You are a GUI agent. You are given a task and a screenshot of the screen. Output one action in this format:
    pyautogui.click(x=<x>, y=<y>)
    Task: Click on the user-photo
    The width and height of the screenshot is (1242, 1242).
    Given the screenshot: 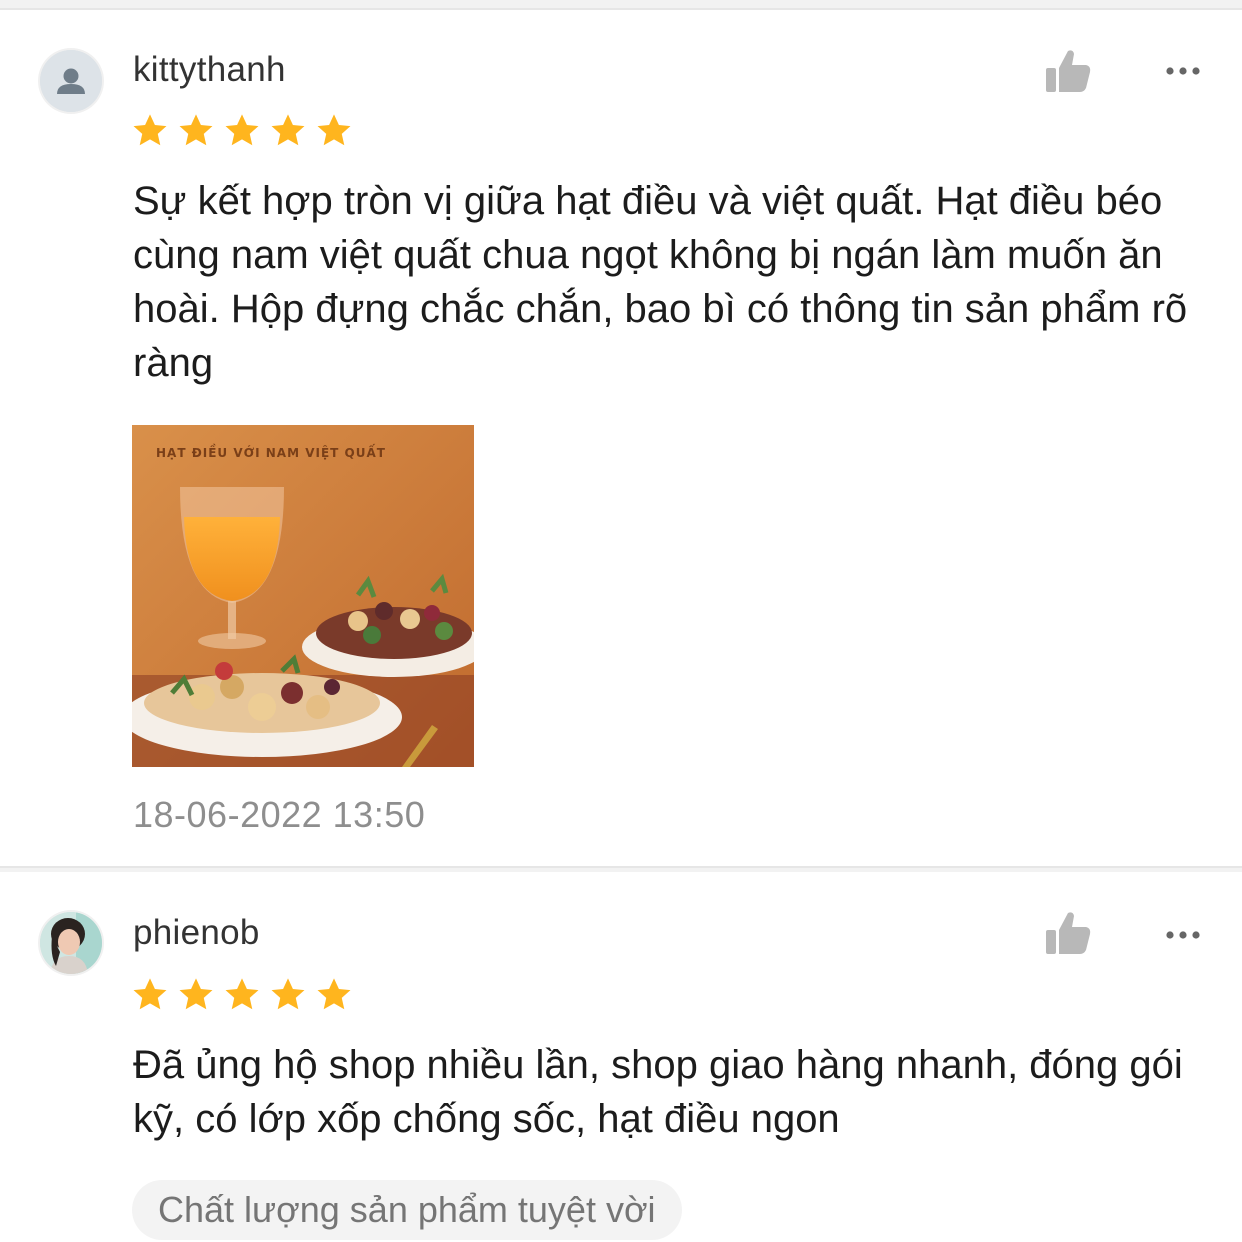 What is the action you would take?
    pyautogui.click(x=71, y=943)
    